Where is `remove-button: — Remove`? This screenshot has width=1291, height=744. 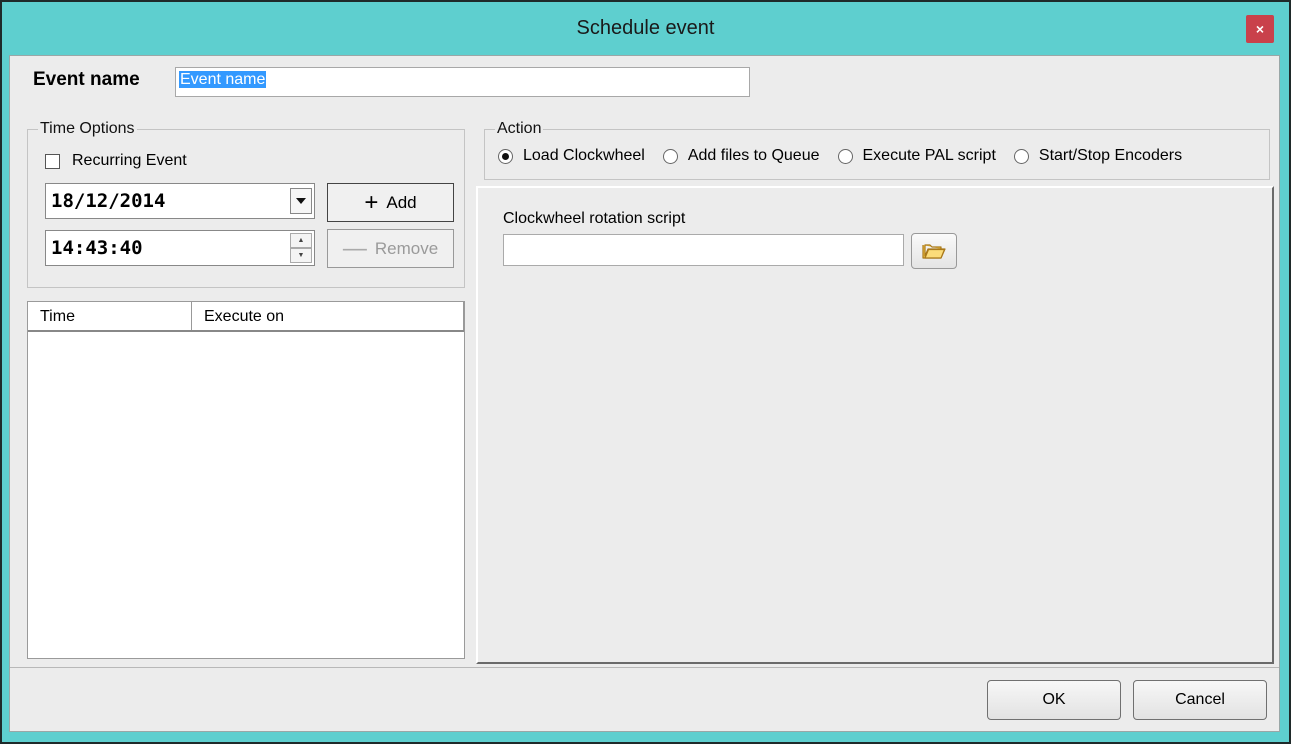
remove-button: — Remove is located at coordinates (390, 248).